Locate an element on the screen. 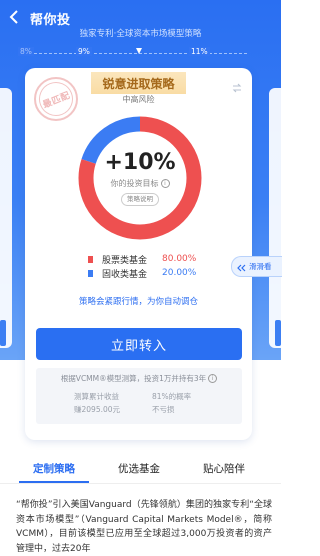 The height and width of the screenshot is (556, 320). projection-probability: 81%的概率 不亏损 is located at coordinates (171, 403).